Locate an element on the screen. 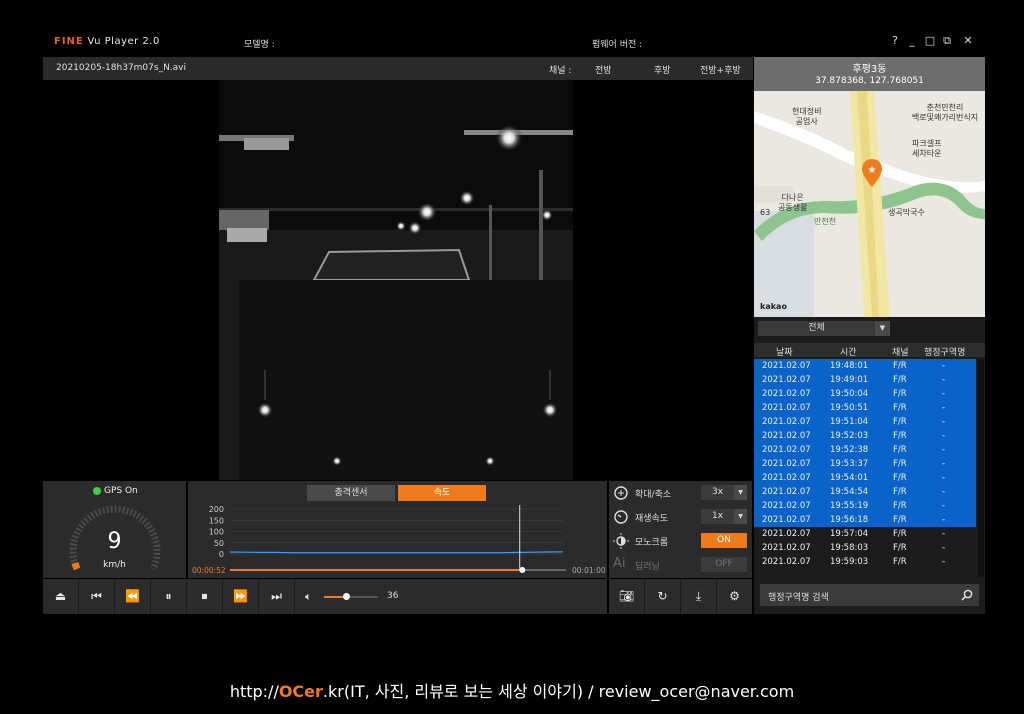  list-item: 2021.02.07 19:53:37 F/R - is located at coordinates (865, 464).